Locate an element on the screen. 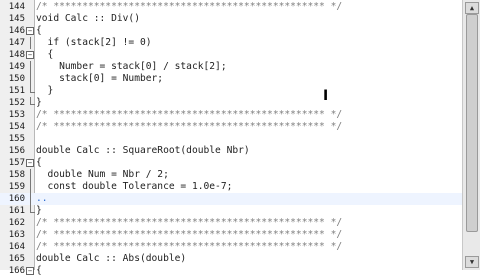 The height and width of the screenshot is (277, 480). line-number: 154 is located at coordinates (16, 127).